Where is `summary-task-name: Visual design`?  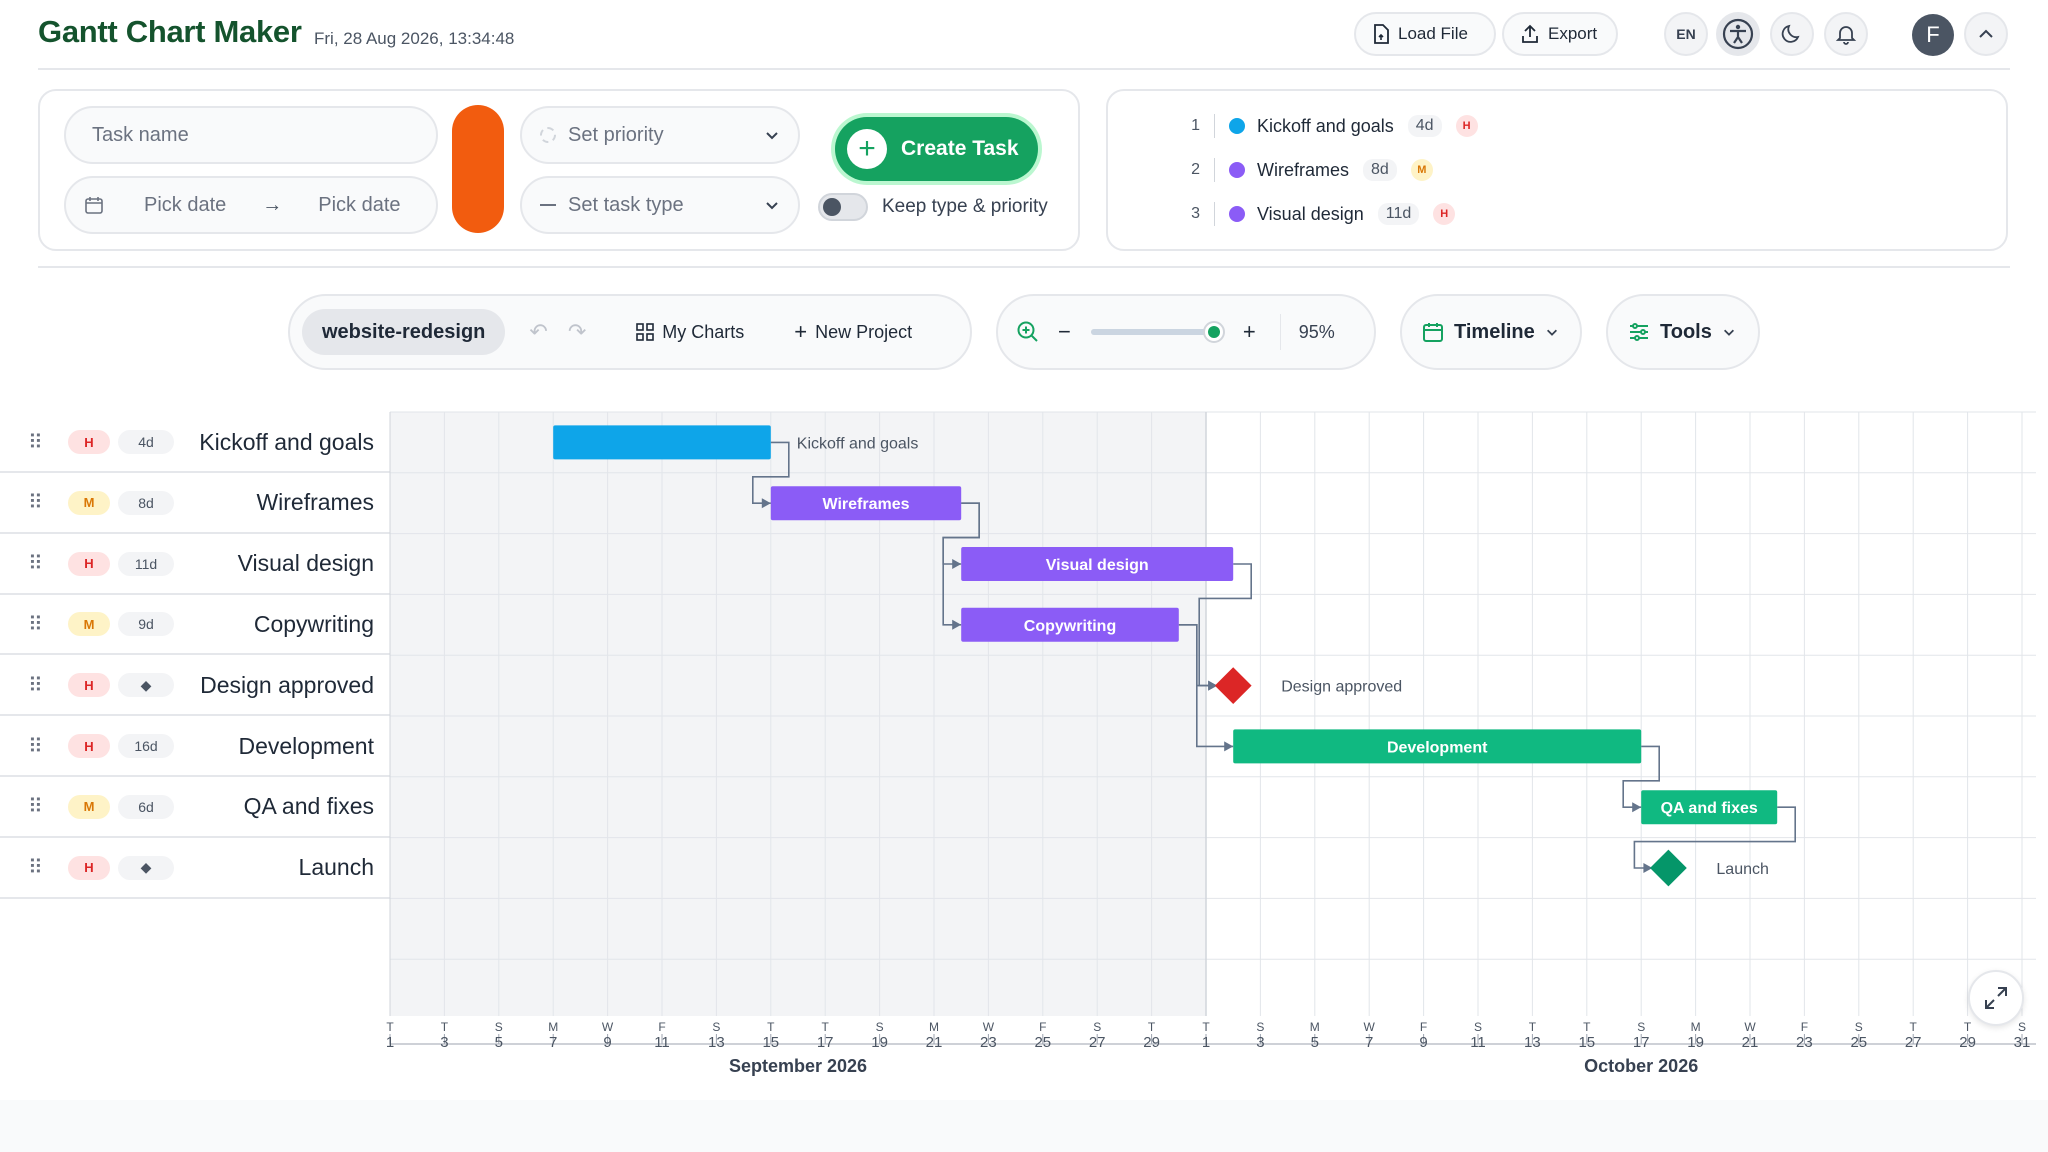
summary-task-name: Visual design is located at coordinates (1310, 213).